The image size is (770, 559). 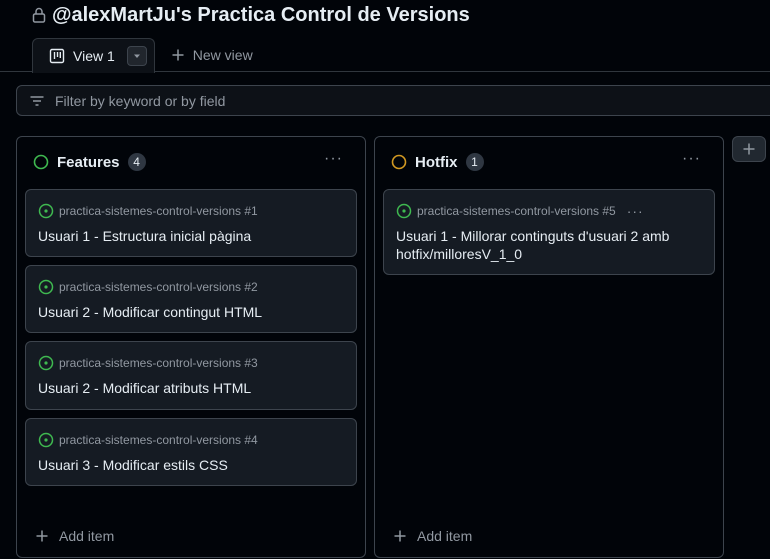 What do you see at coordinates (188, 236) in the screenshot?
I see `card-title: Usuari 1 - Estructura inicial pàgina` at bounding box center [188, 236].